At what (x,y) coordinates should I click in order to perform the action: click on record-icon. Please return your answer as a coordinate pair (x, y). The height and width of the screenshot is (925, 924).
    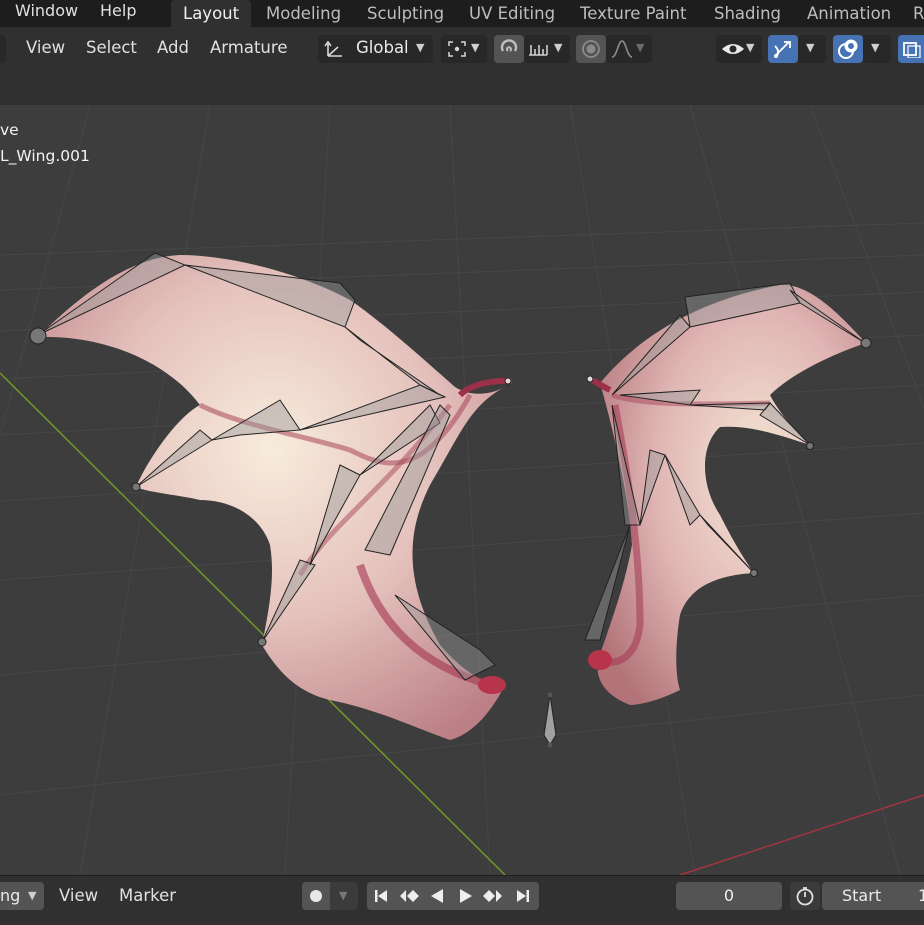
    Looking at the image, I should click on (316, 896).